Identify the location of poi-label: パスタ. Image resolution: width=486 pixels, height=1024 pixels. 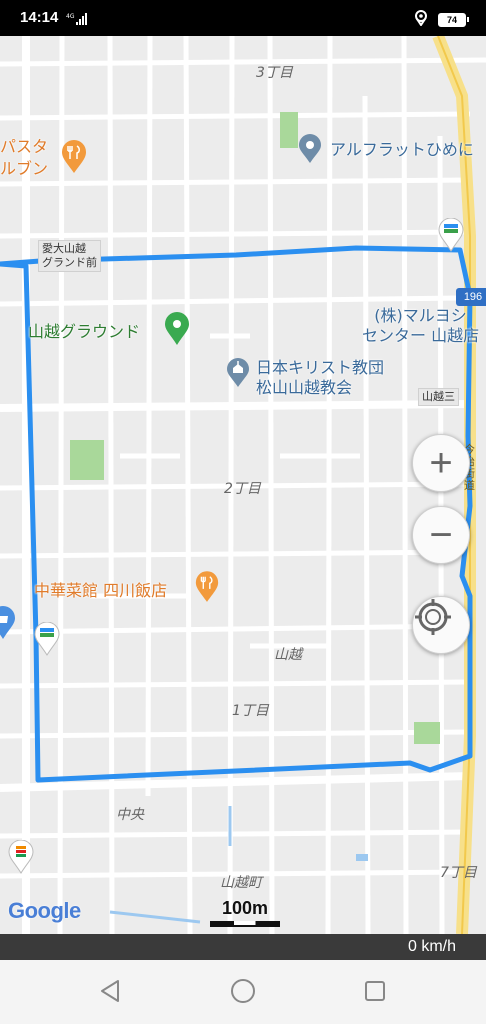
(24, 146).